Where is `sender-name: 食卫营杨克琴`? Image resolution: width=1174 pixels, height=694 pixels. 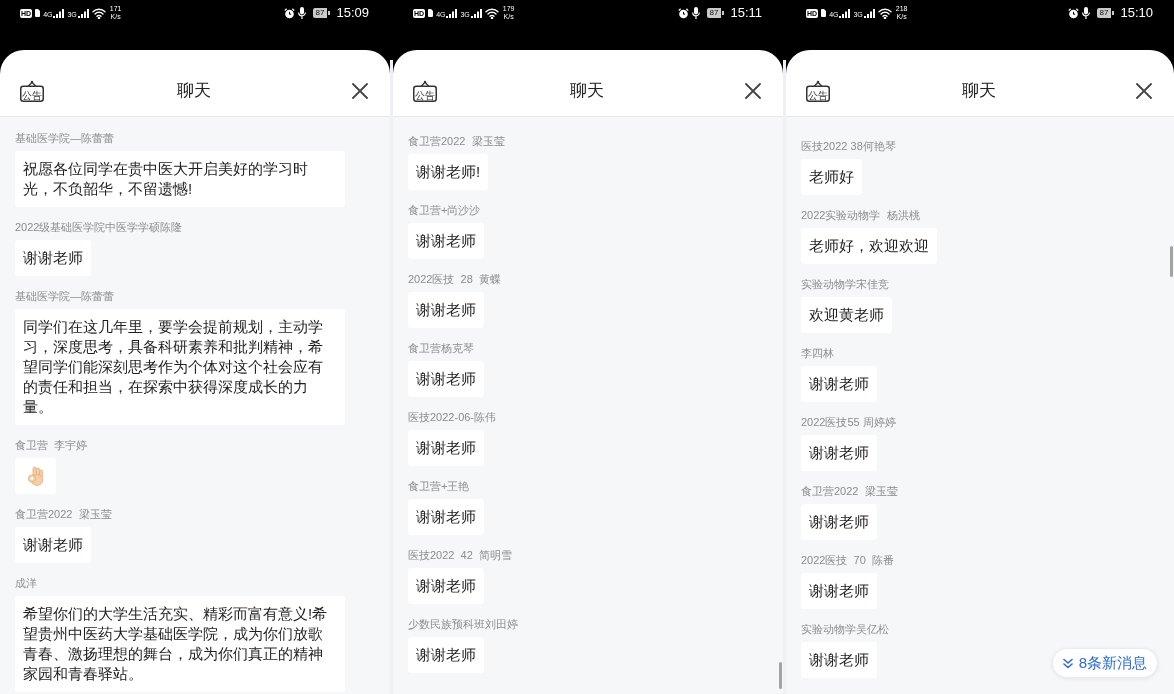
sender-name: 食卫营杨克琴 is located at coordinates (441, 348).